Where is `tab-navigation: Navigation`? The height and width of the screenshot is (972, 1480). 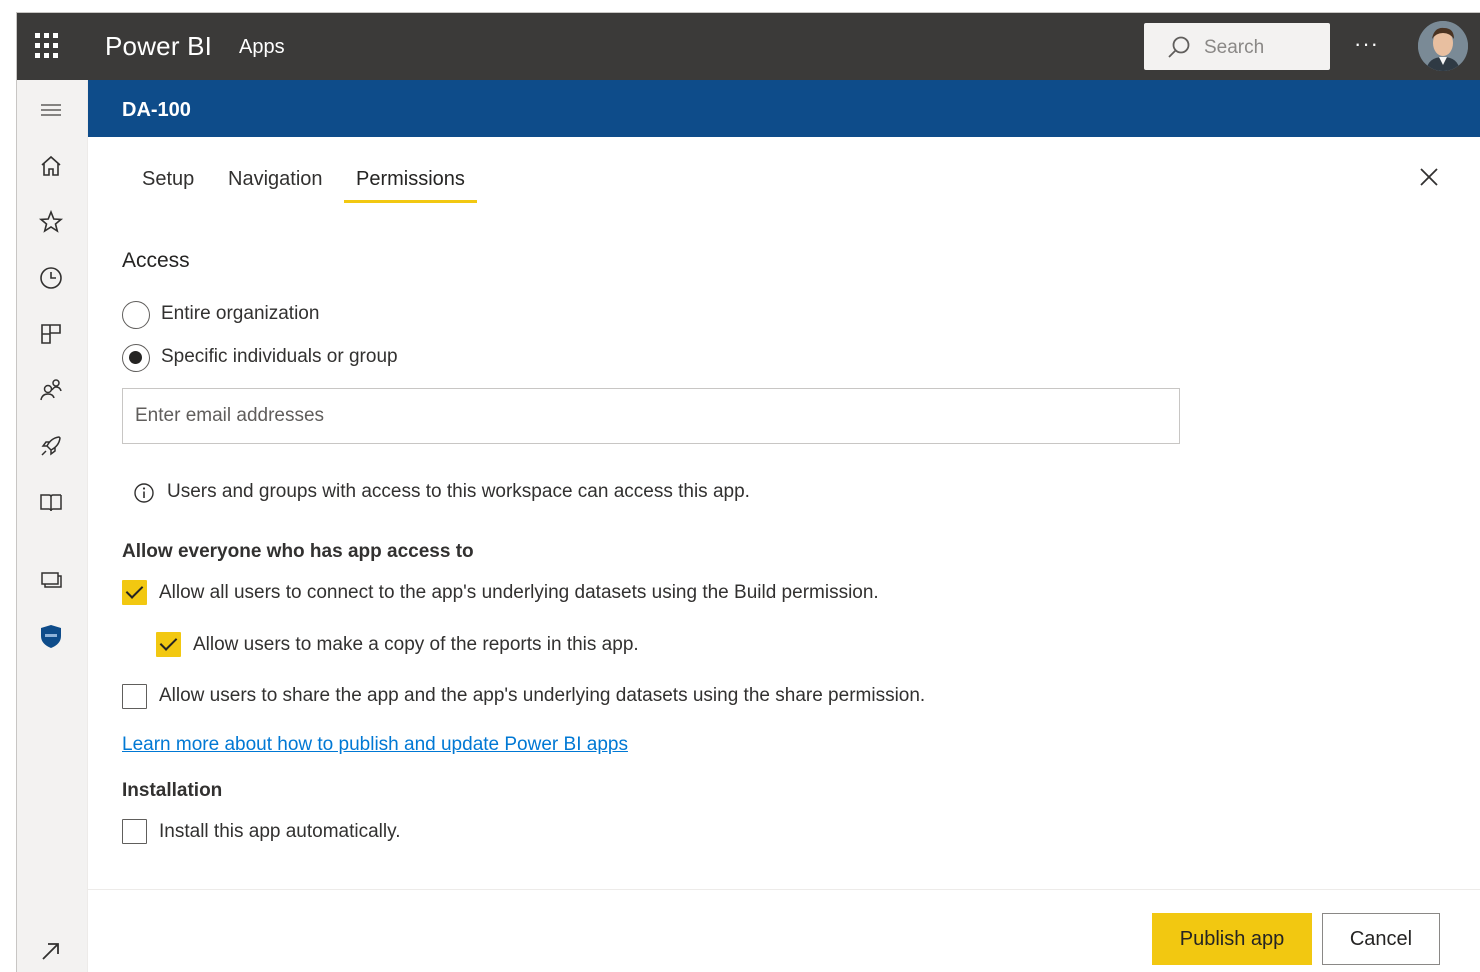 tab-navigation: Navigation is located at coordinates (275, 185).